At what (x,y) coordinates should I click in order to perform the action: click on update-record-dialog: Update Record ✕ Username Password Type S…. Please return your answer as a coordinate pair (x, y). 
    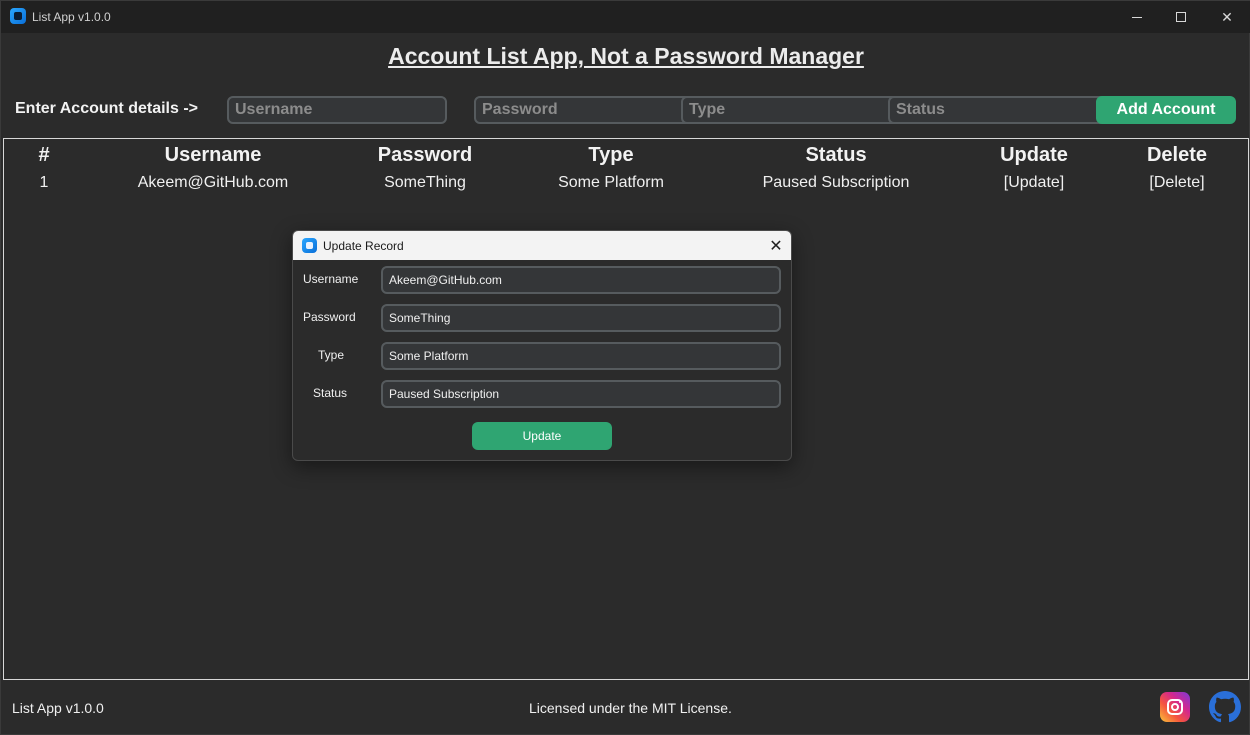
    Looking at the image, I should click on (542, 345).